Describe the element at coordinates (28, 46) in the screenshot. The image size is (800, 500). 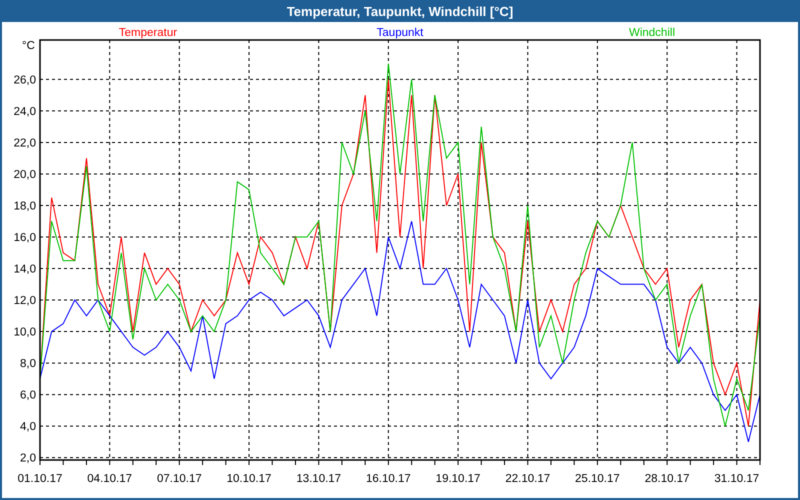
I see `unit-label: °C` at that location.